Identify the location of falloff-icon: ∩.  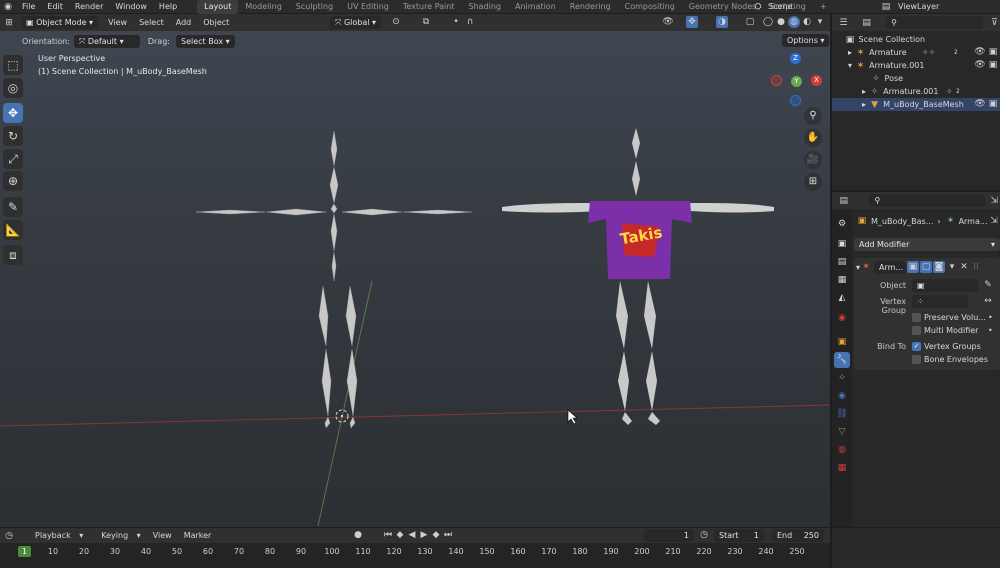
(470, 22).